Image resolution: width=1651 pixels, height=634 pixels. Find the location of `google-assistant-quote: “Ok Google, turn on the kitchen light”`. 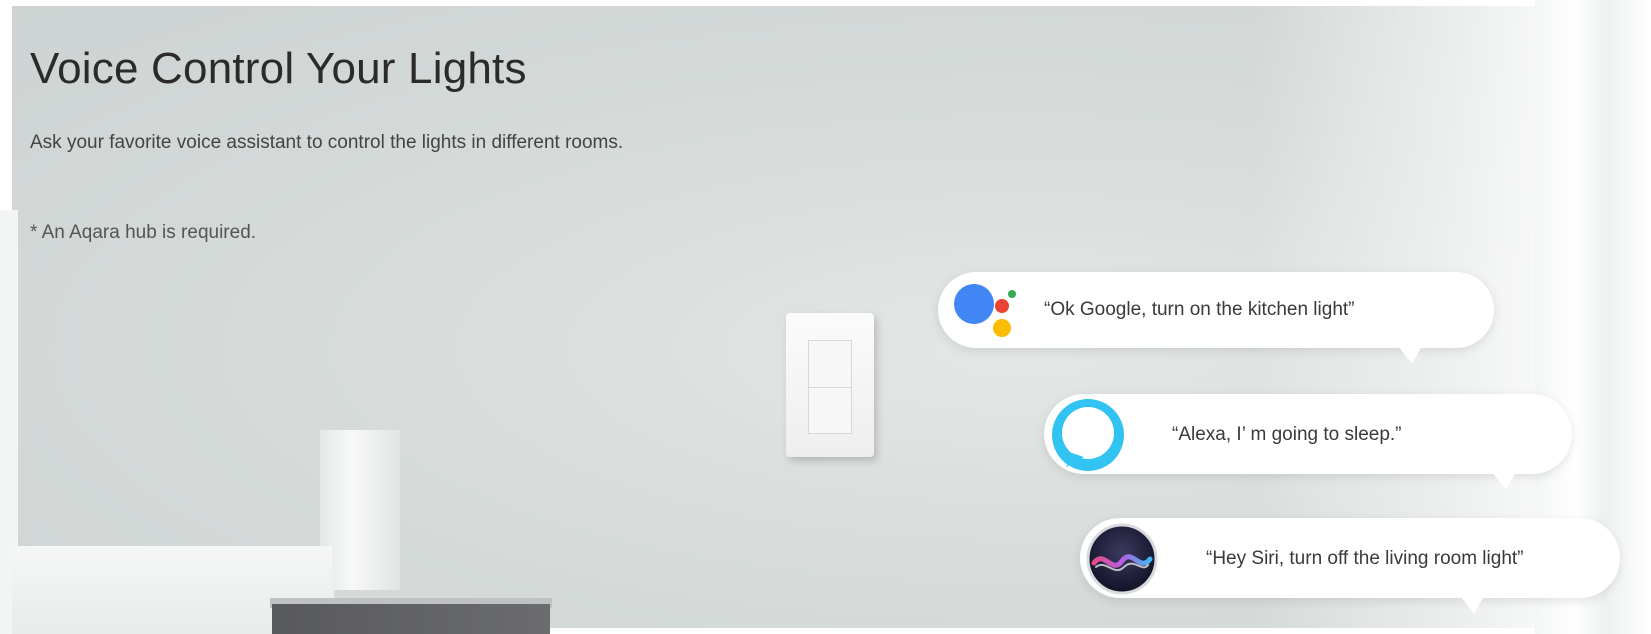

google-assistant-quote: “Ok Google, turn on the kitchen light” is located at coordinates (1199, 309).